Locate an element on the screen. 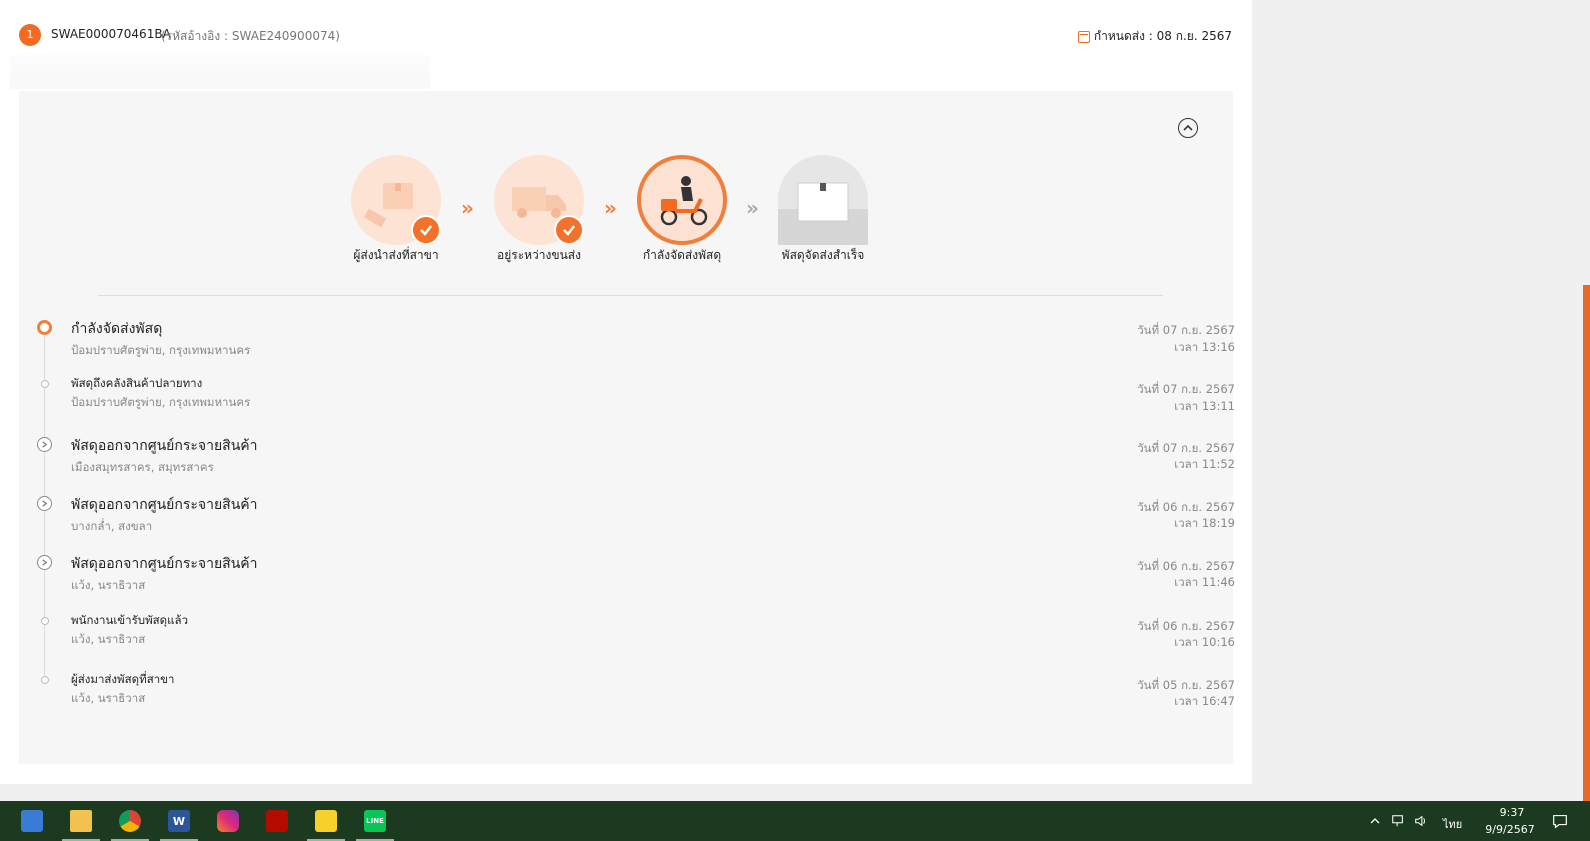 The height and width of the screenshot is (841, 1590). network-button is located at coordinates (1398, 821).